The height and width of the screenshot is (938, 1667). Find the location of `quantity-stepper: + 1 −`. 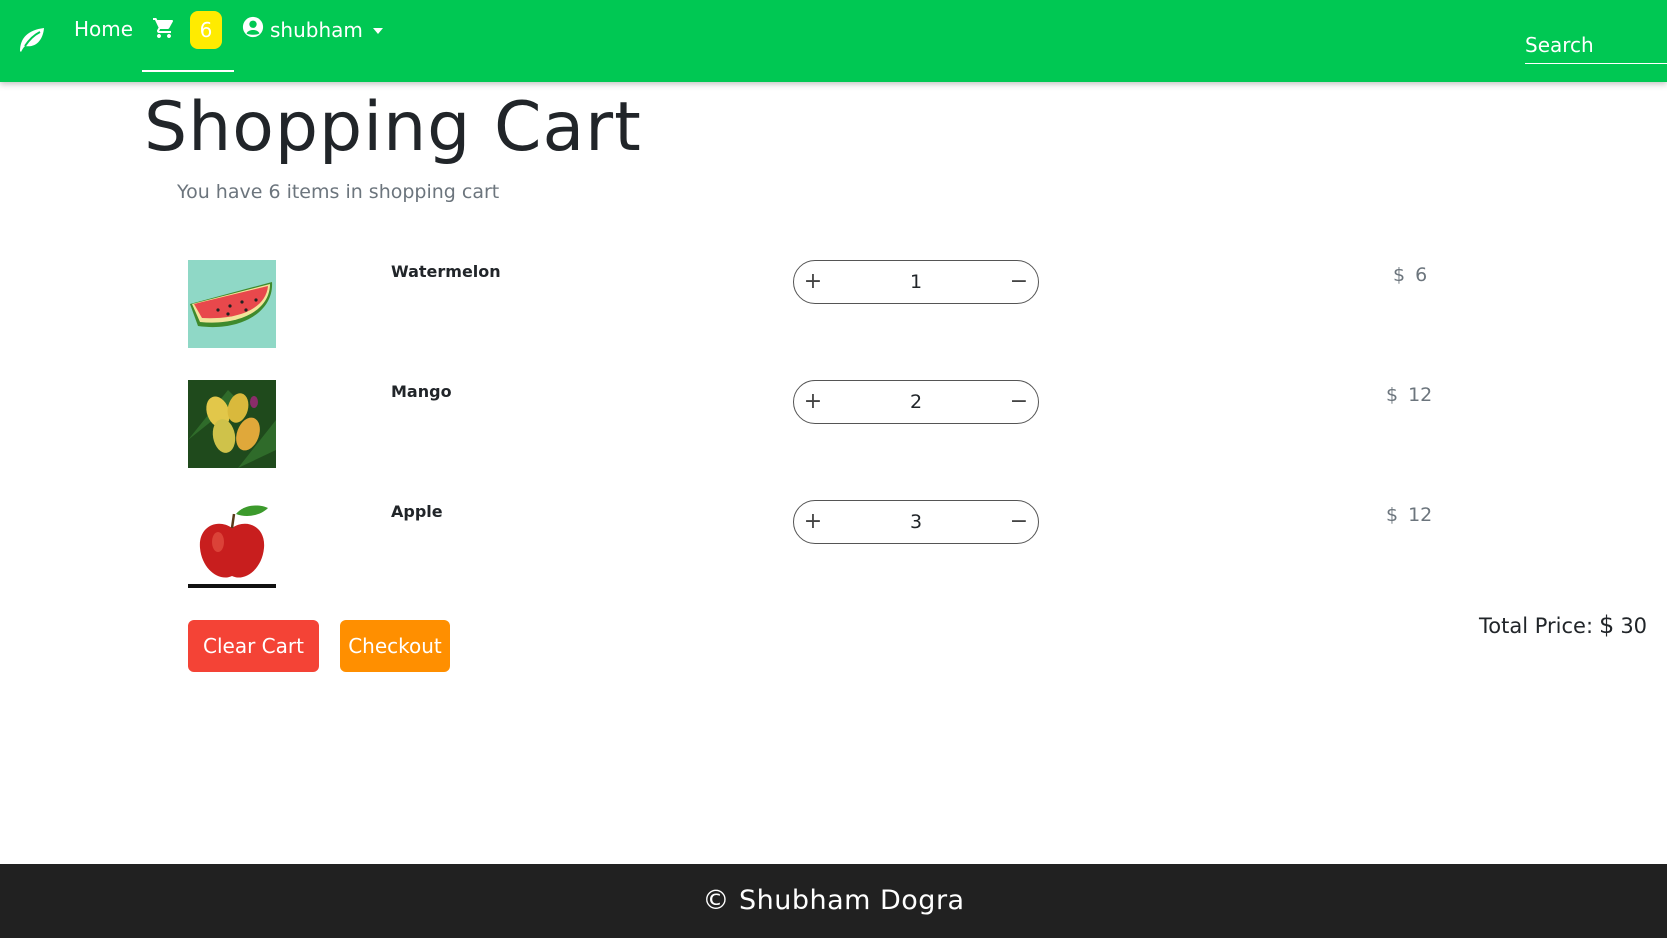

quantity-stepper: + 1 − is located at coordinates (916, 282).